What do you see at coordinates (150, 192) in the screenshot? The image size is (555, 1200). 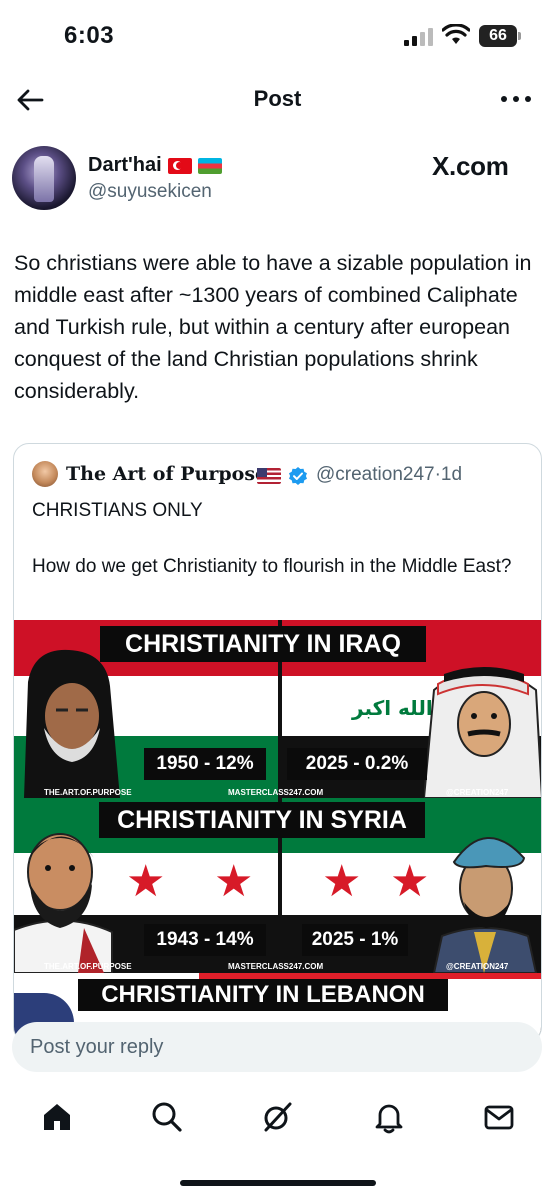 I see `author-handle: @suyusekicen` at bounding box center [150, 192].